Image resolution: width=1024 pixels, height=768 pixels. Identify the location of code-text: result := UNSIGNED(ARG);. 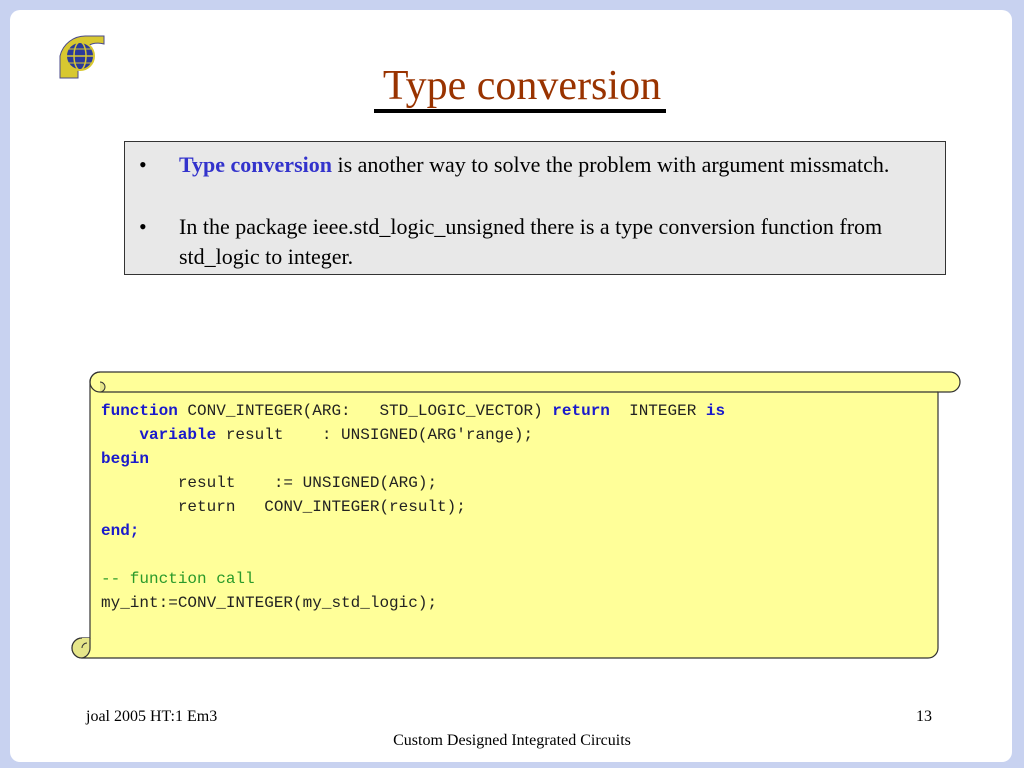
(269, 483).